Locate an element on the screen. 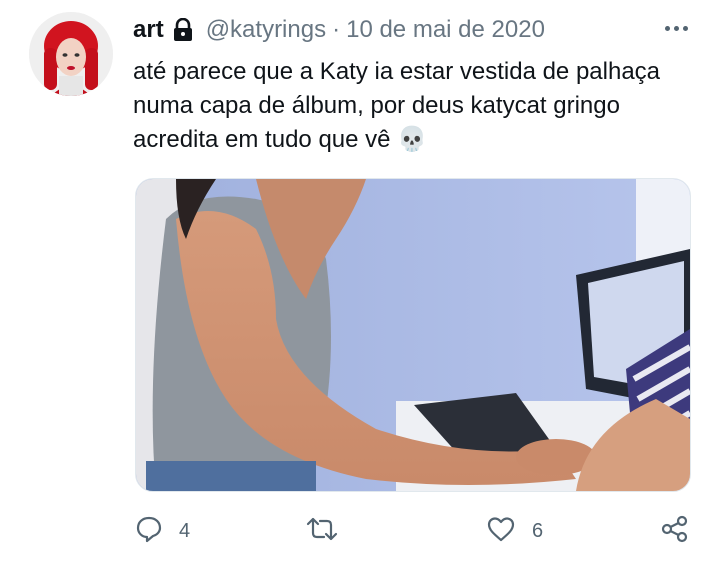 This screenshot has width=720, height=567. tweet-text-line: acredita em tudo que vê 💀 is located at coordinates (280, 139).